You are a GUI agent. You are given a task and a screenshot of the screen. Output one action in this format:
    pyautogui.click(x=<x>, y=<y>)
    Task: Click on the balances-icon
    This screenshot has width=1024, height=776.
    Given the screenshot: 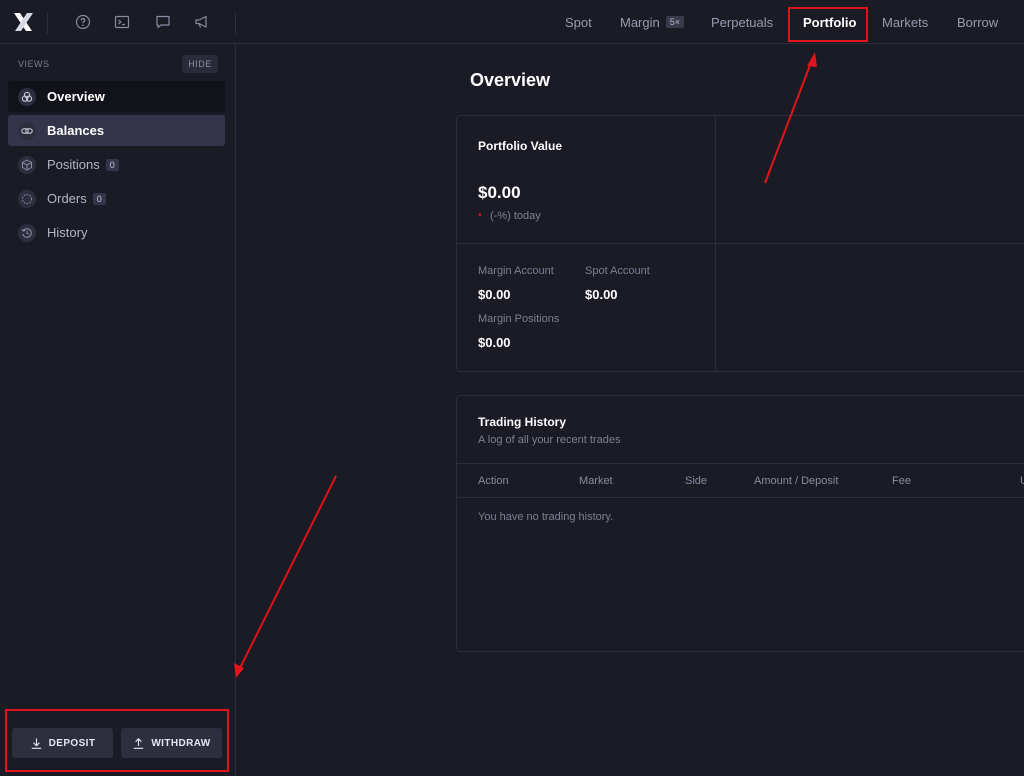 What is the action you would take?
    pyautogui.click(x=27, y=130)
    